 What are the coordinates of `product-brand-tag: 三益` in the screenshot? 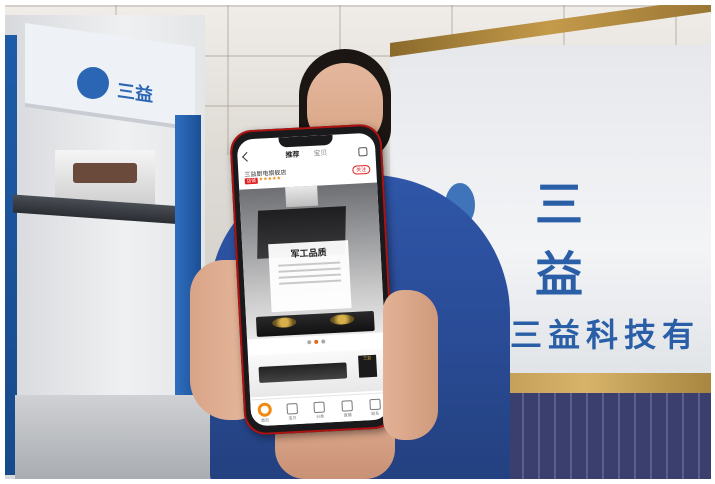 It's located at (368, 366).